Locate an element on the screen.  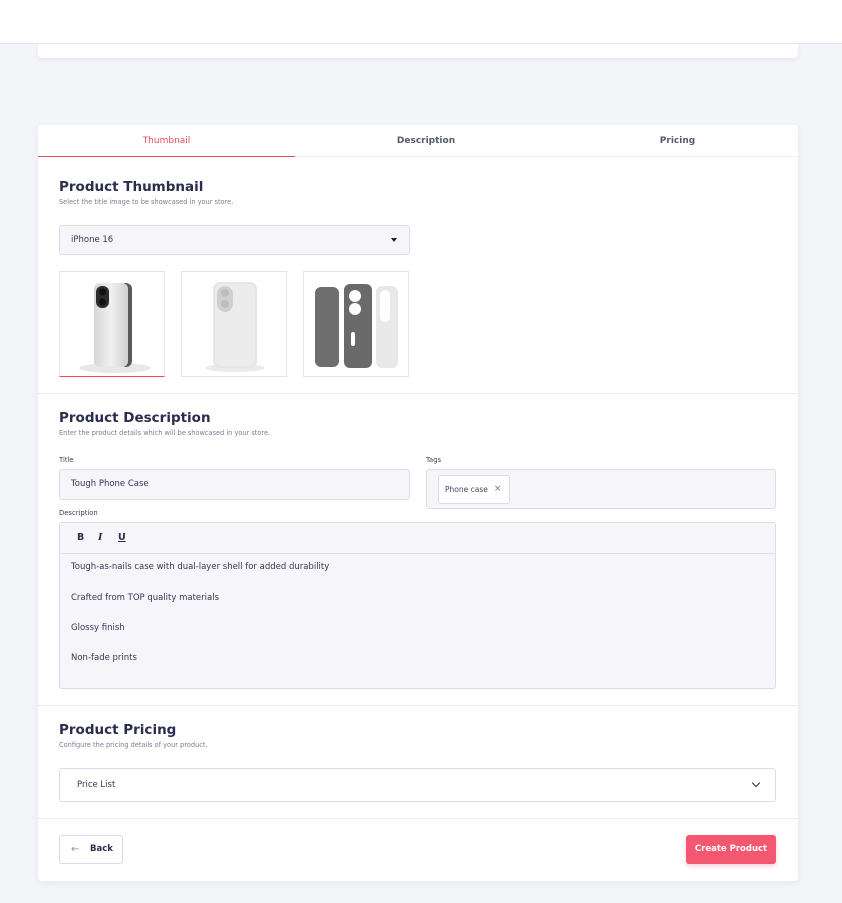
previous-card is located at coordinates (418, 51).